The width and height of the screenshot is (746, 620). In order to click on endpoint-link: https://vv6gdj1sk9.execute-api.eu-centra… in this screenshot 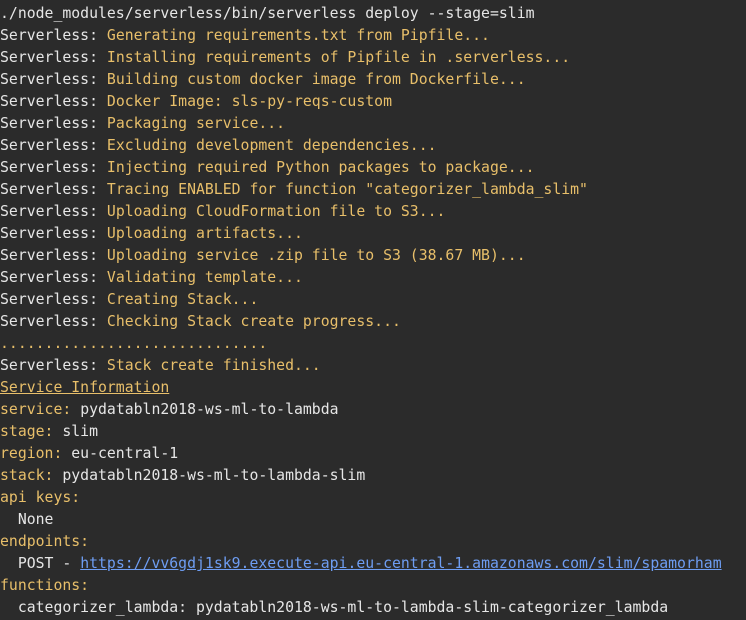, I will do `click(400, 563)`.